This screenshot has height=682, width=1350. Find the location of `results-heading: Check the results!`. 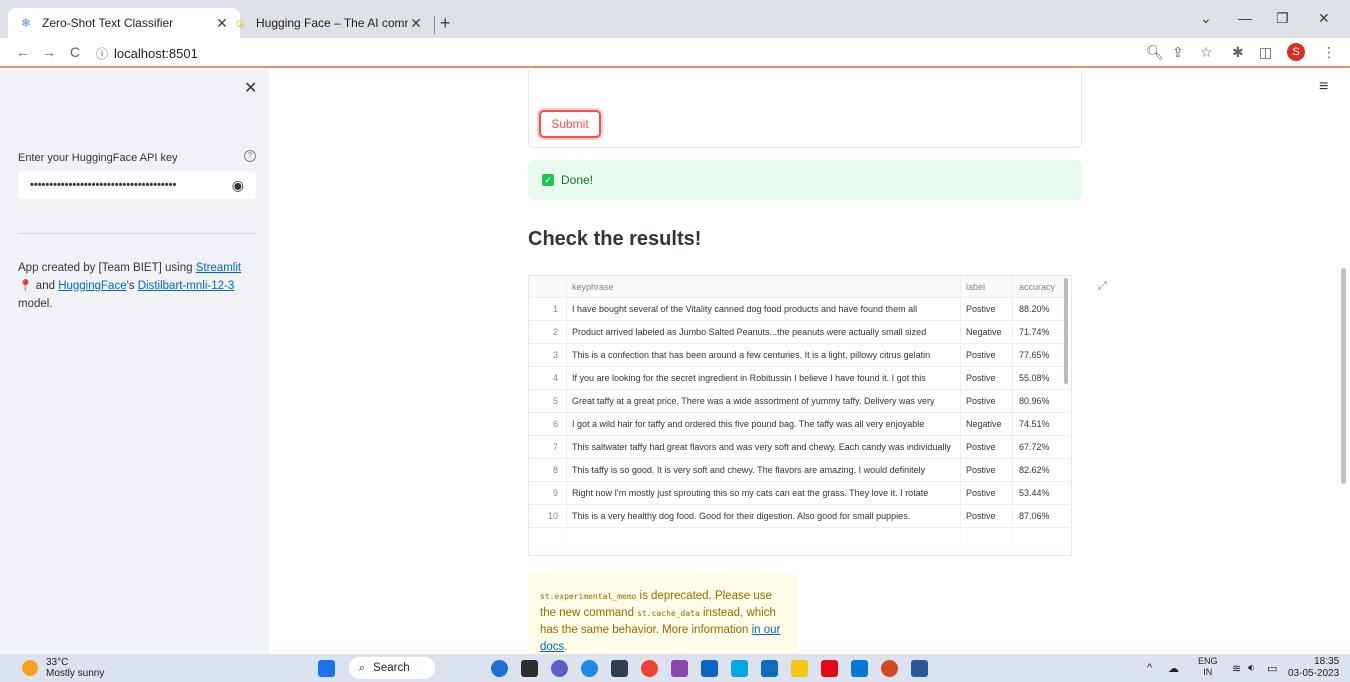

results-heading: Check the results! is located at coordinates (615, 239).